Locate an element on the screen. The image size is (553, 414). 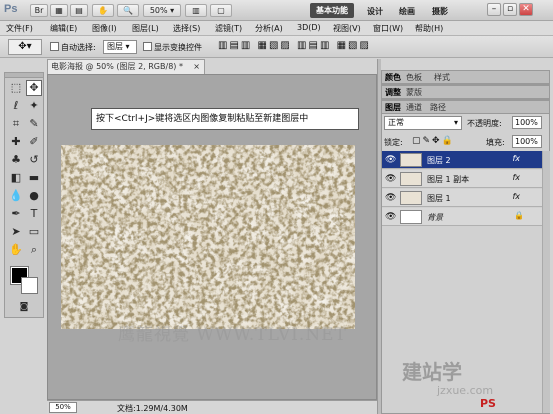
blur-icon: 💧 is located at coordinates (16, 196).